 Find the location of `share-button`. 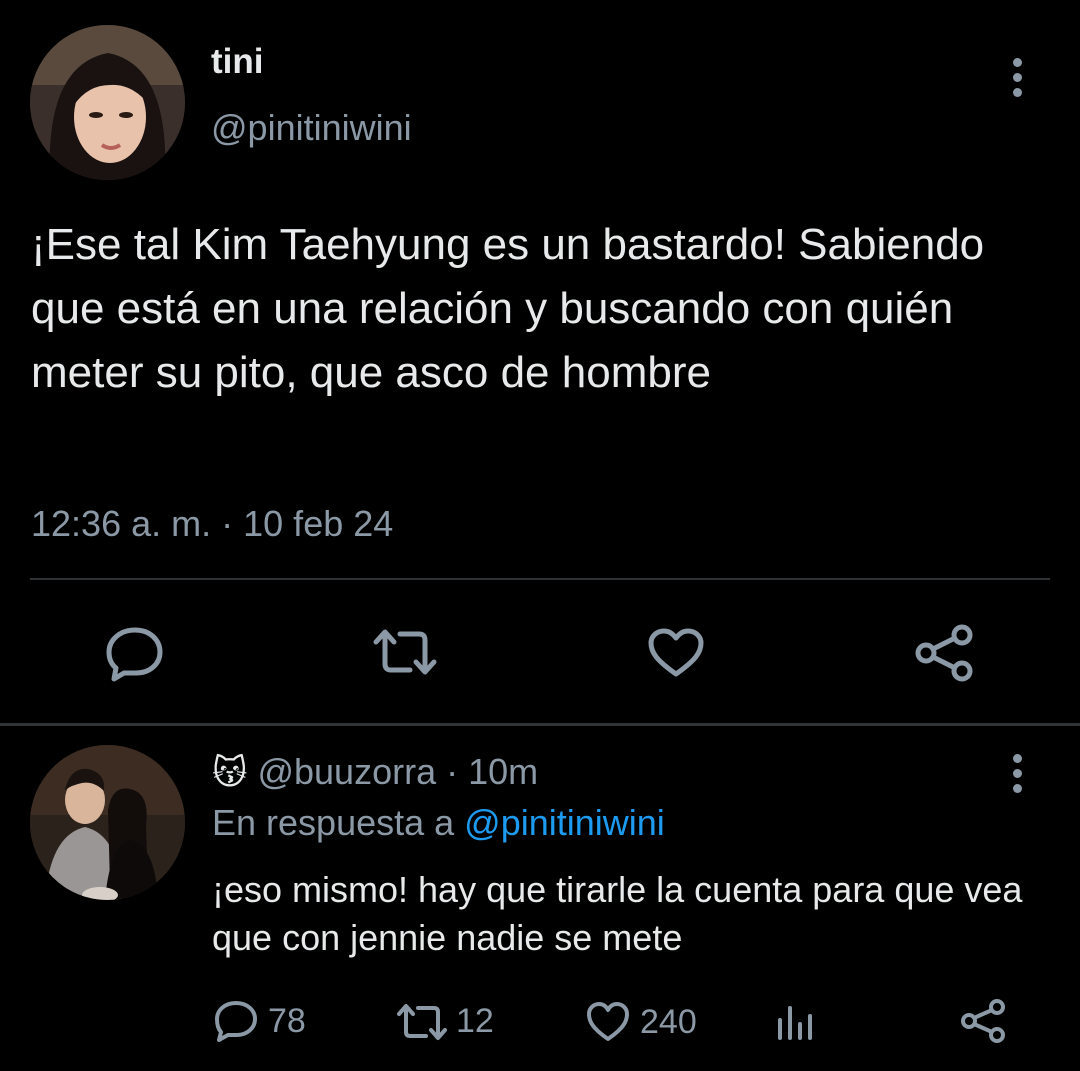

share-button is located at coordinates (944, 653).